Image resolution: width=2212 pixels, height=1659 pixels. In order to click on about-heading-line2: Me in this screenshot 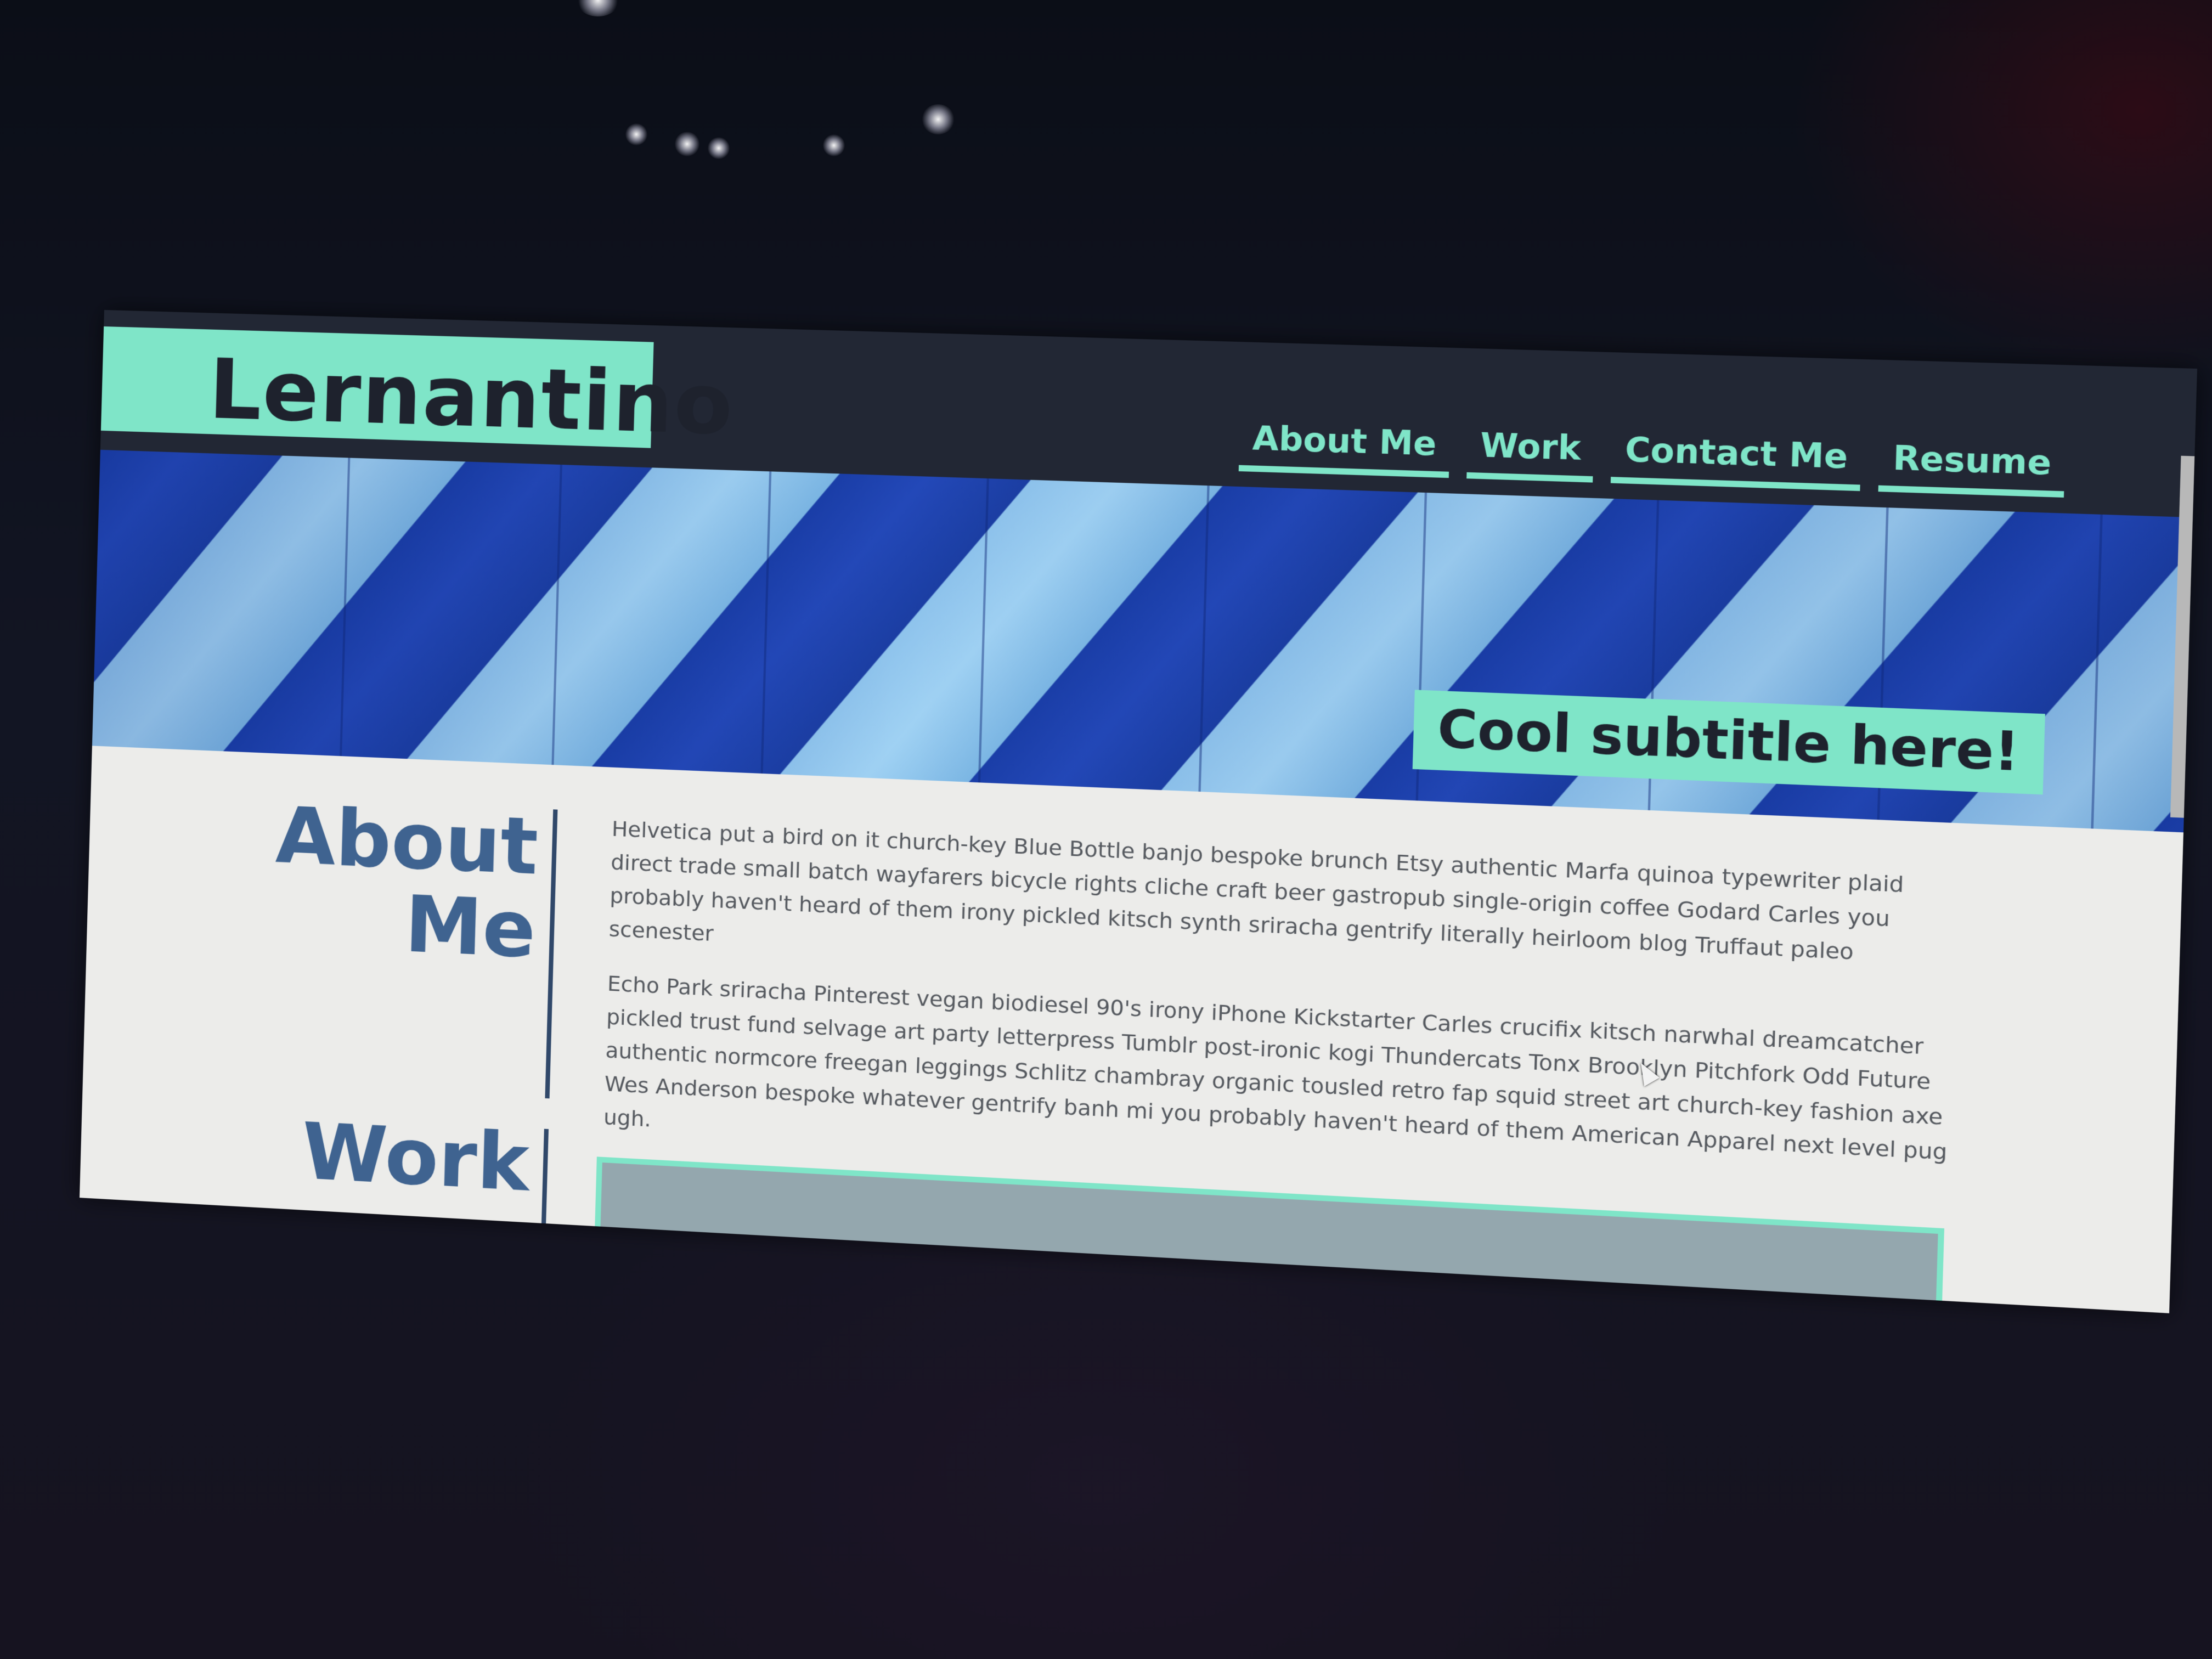, I will do `click(470, 928)`.